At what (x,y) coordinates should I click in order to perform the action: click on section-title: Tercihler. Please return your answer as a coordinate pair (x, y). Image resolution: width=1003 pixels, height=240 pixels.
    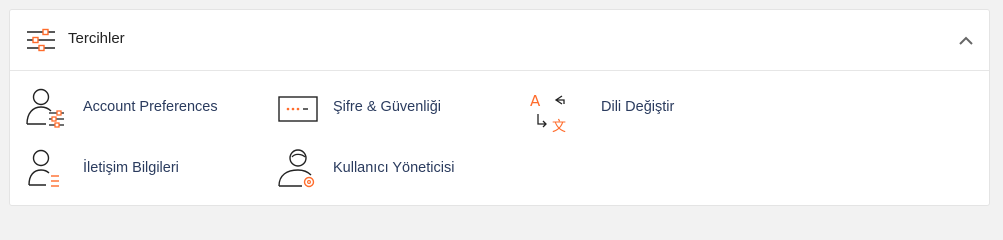
    Looking at the image, I should click on (96, 38).